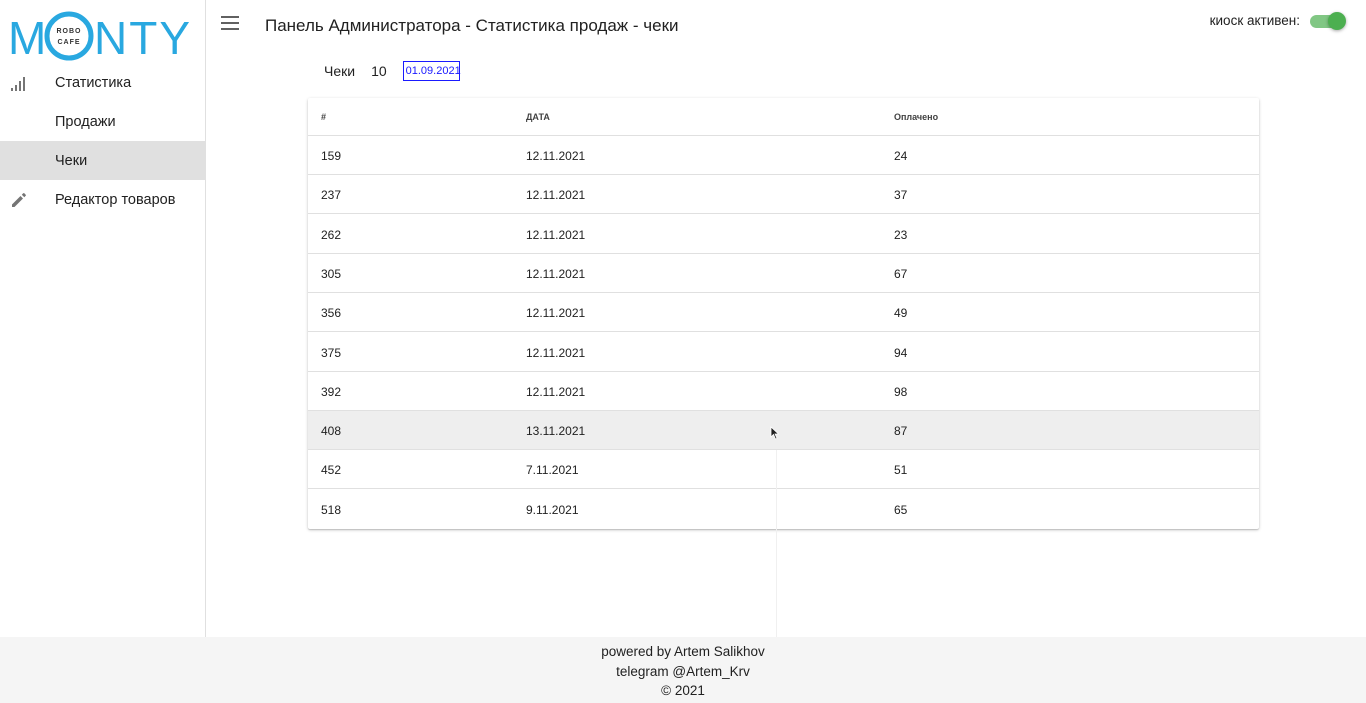 The image size is (1366, 703). What do you see at coordinates (331, 234) in the screenshot?
I see `cell-number: 262` at bounding box center [331, 234].